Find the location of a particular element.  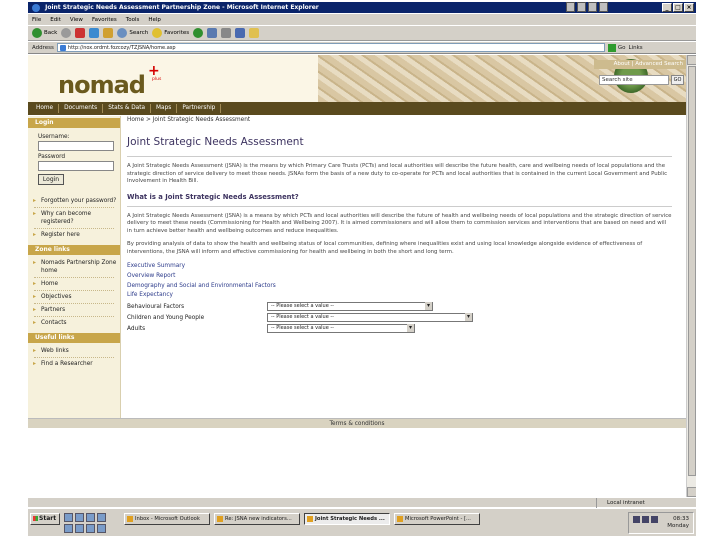

sidebar-item-why-register: Why can become registered? is located at coordinates (74, 218).